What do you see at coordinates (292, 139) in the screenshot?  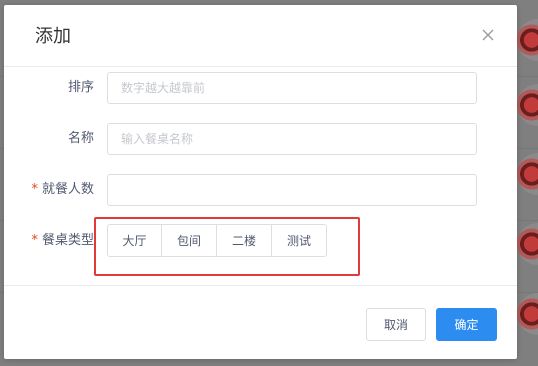 I see `table-name-input` at bounding box center [292, 139].